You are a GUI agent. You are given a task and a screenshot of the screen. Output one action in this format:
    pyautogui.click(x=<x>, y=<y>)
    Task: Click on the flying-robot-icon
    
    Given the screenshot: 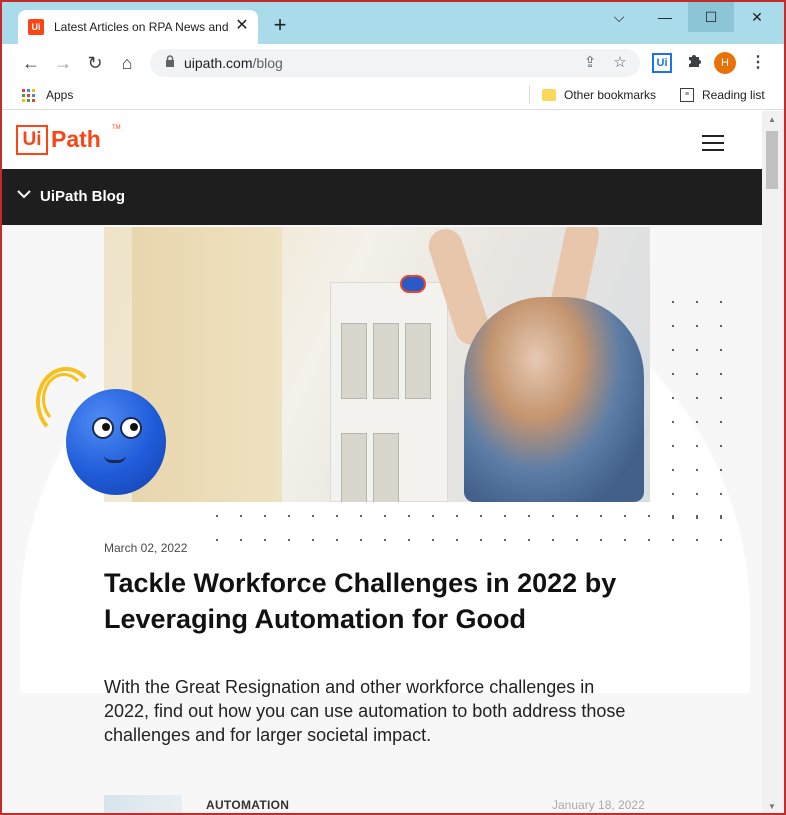 What is the action you would take?
    pyautogui.click(x=413, y=284)
    